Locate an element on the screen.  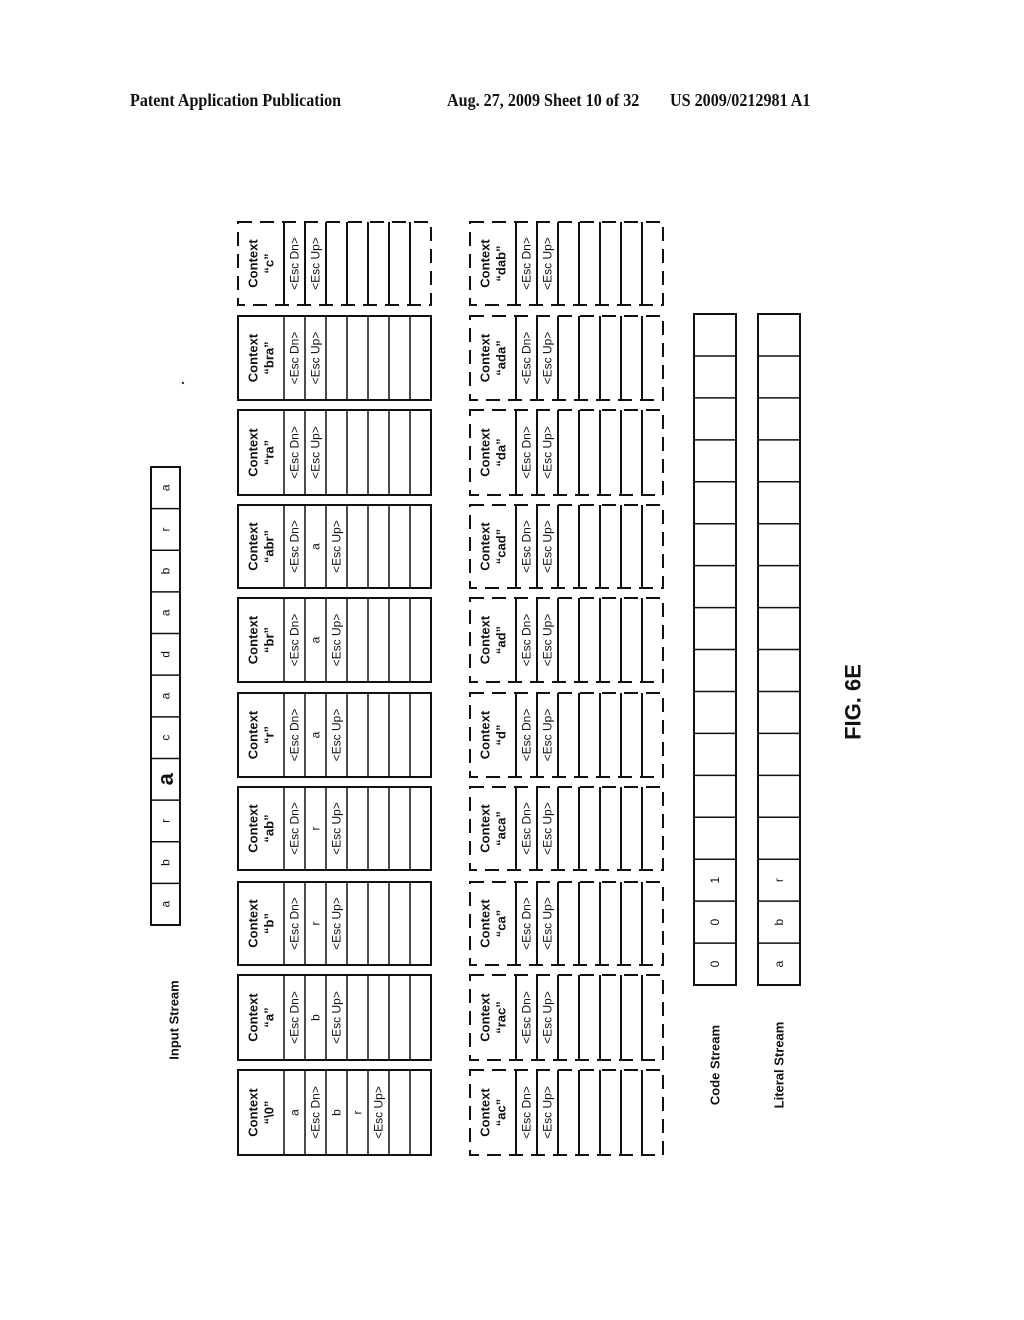
input-stream-label: Input Stream is located at coordinates (174, 1019).